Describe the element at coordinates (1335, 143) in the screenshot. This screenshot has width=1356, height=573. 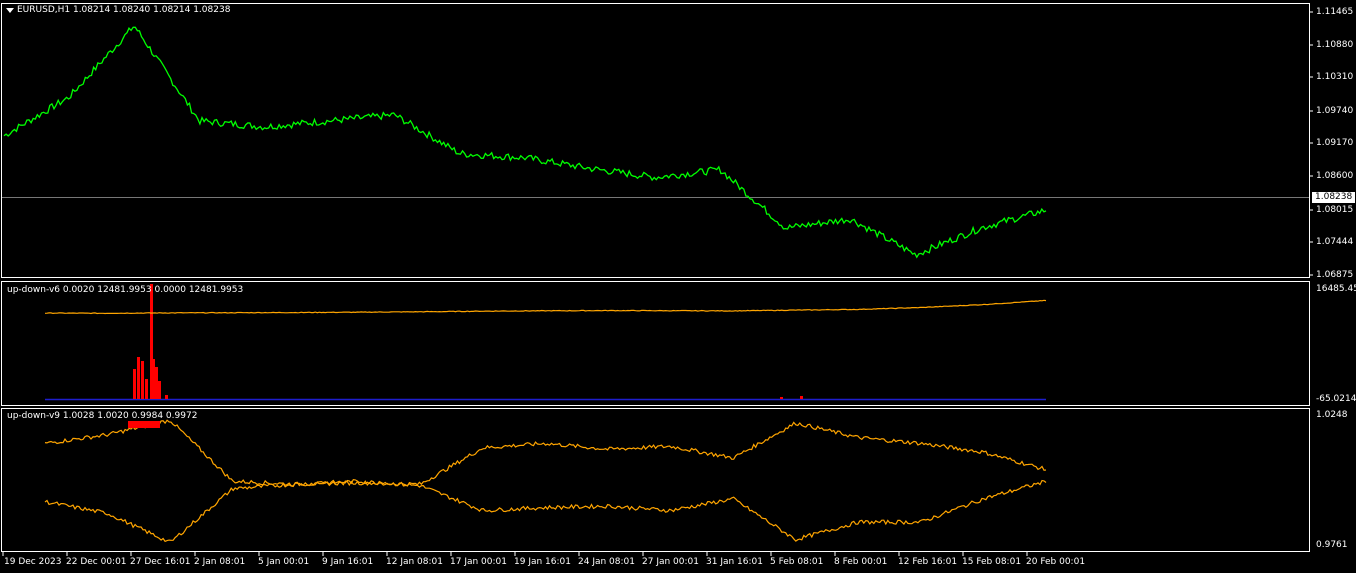
I see `price-axis-label: 1.09170` at that location.